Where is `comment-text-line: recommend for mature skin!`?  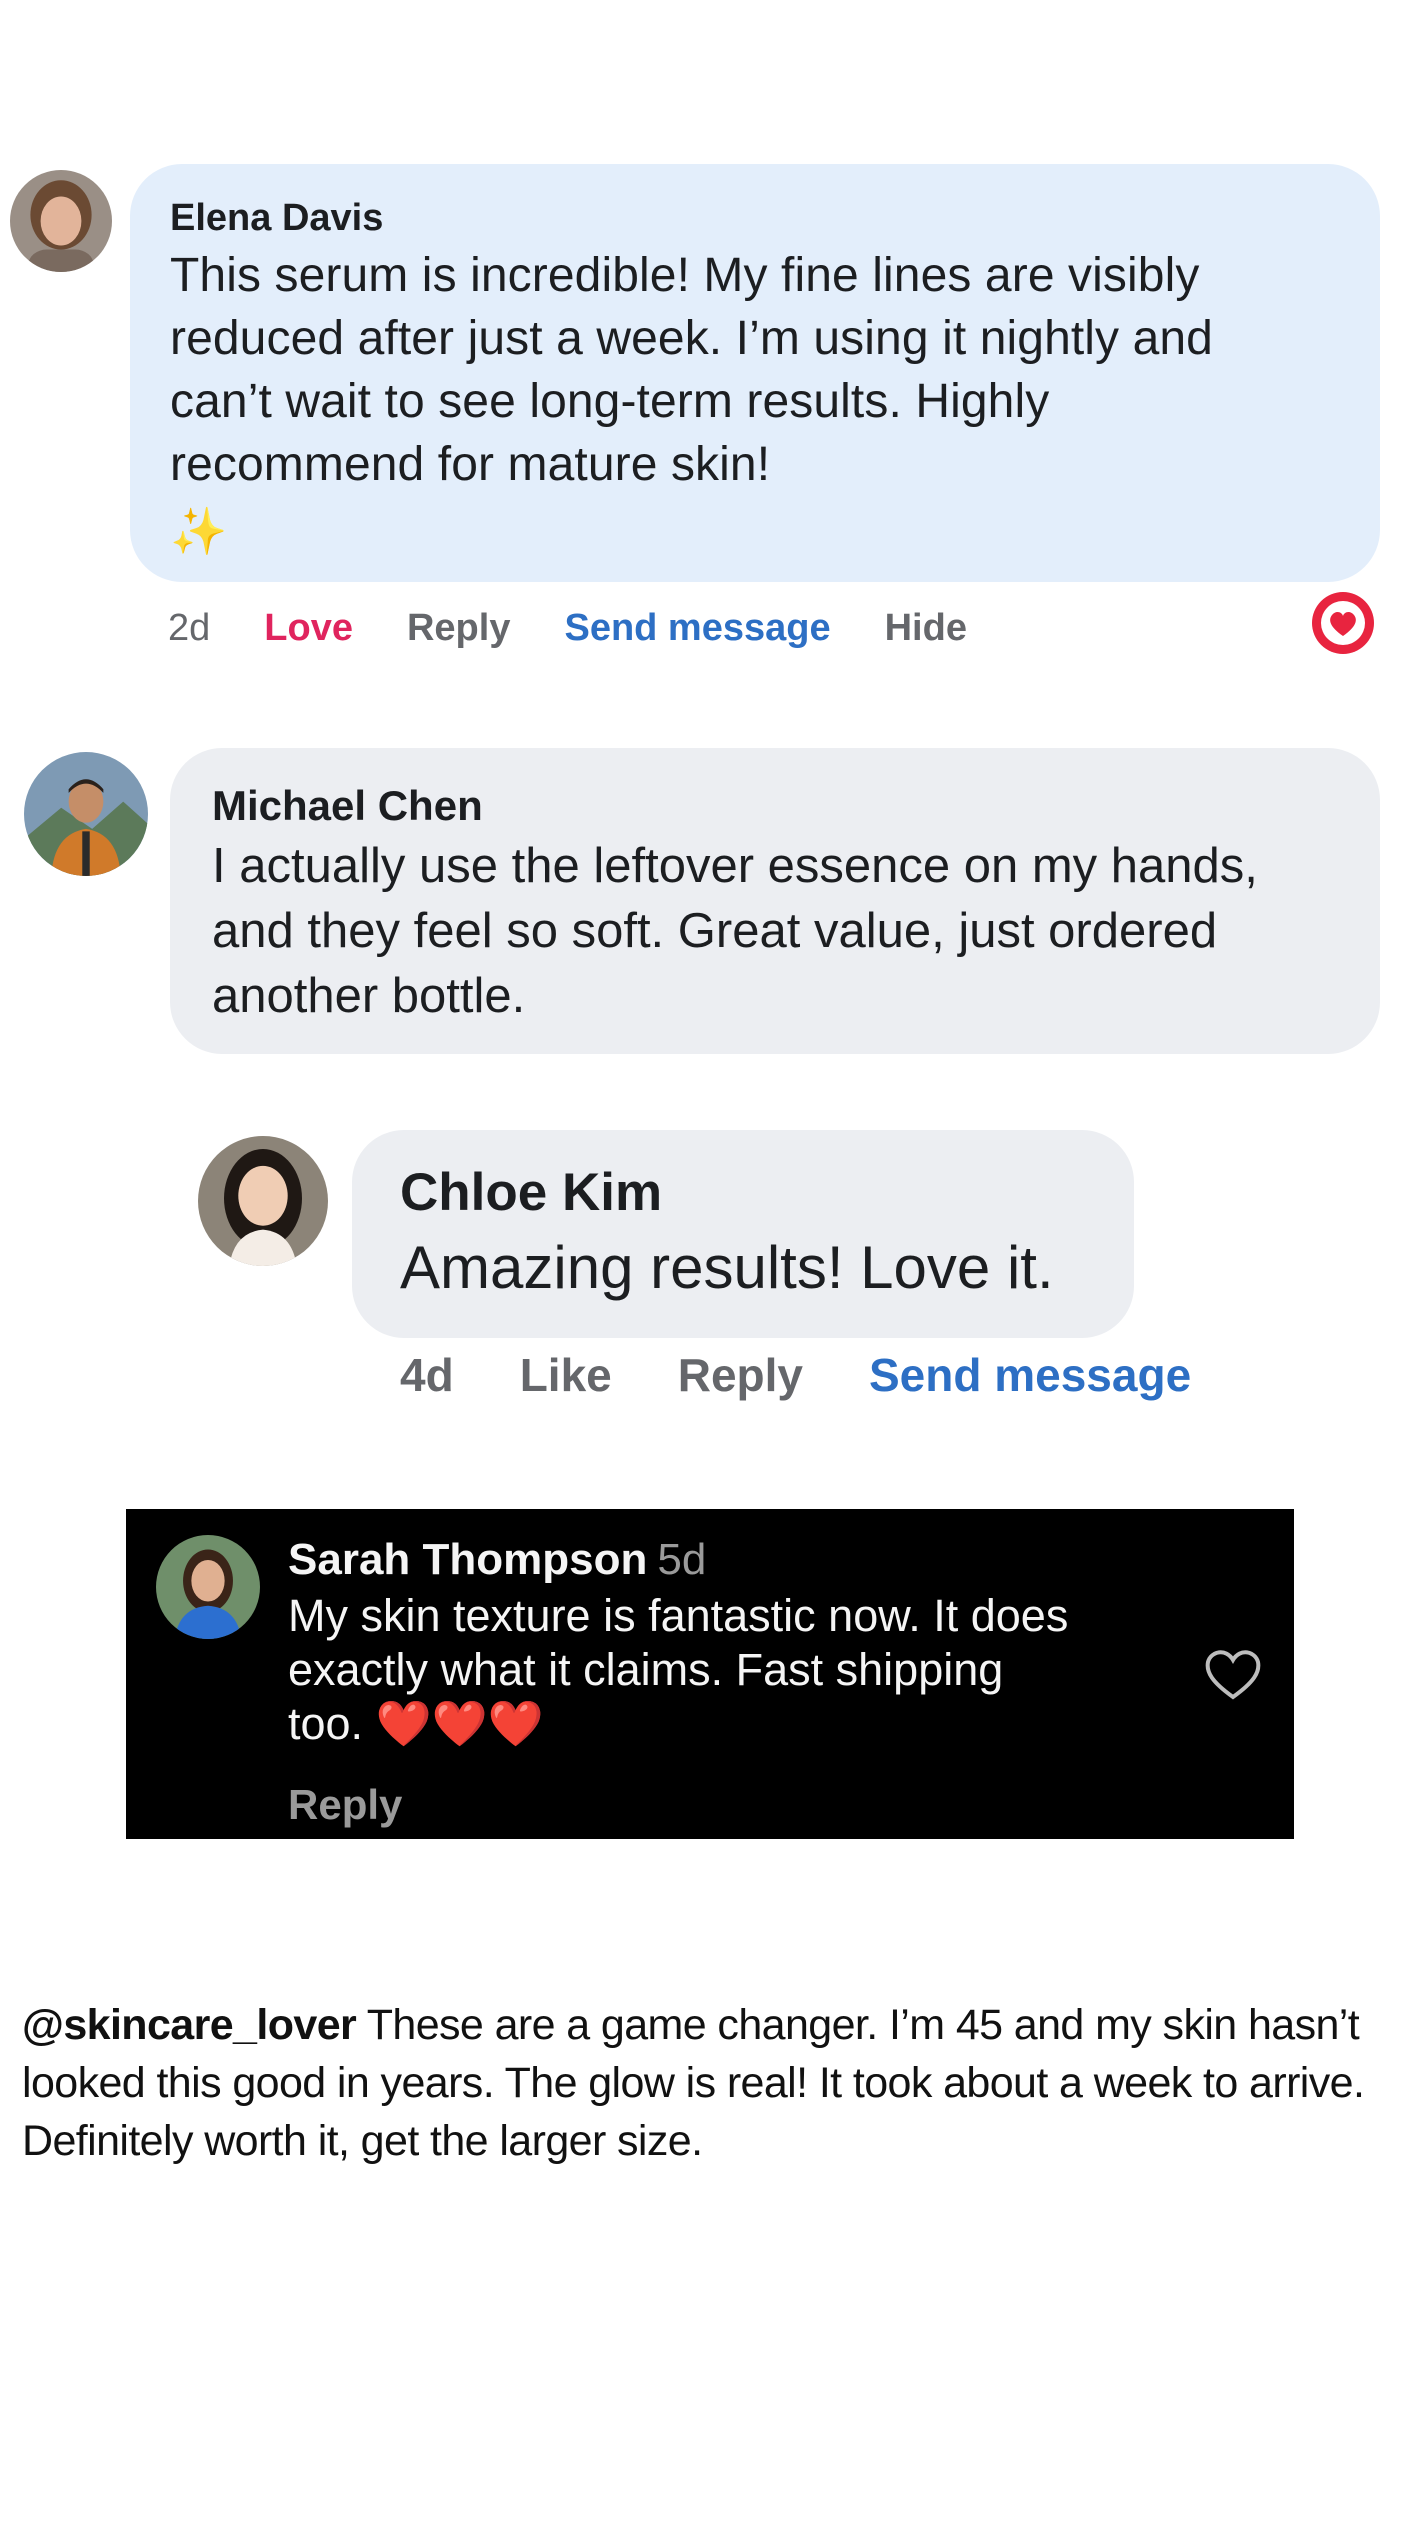 comment-text-line: recommend for mature skin! is located at coordinates (470, 464).